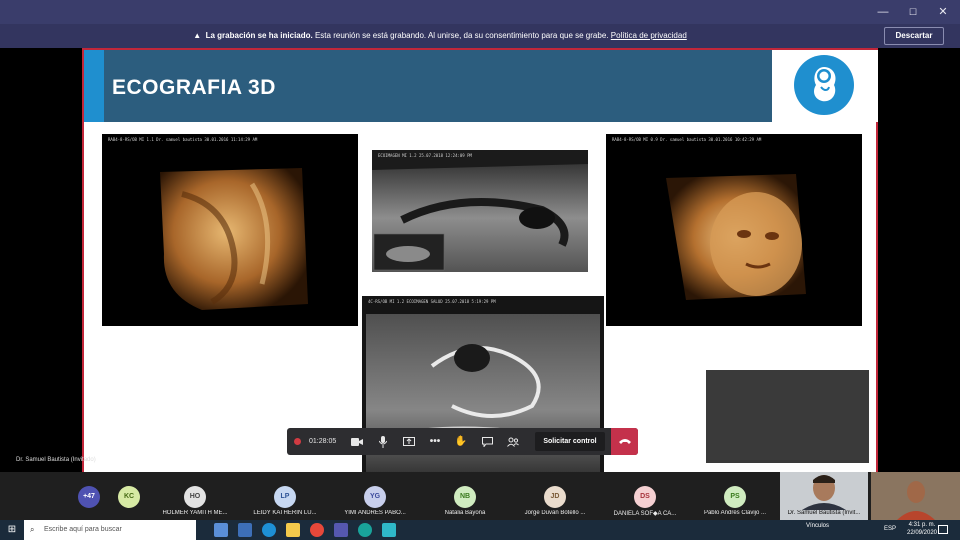 The image size is (960, 540). What do you see at coordinates (914, 36) in the screenshot?
I see `dismiss-button: Descartar` at bounding box center [914, 36].